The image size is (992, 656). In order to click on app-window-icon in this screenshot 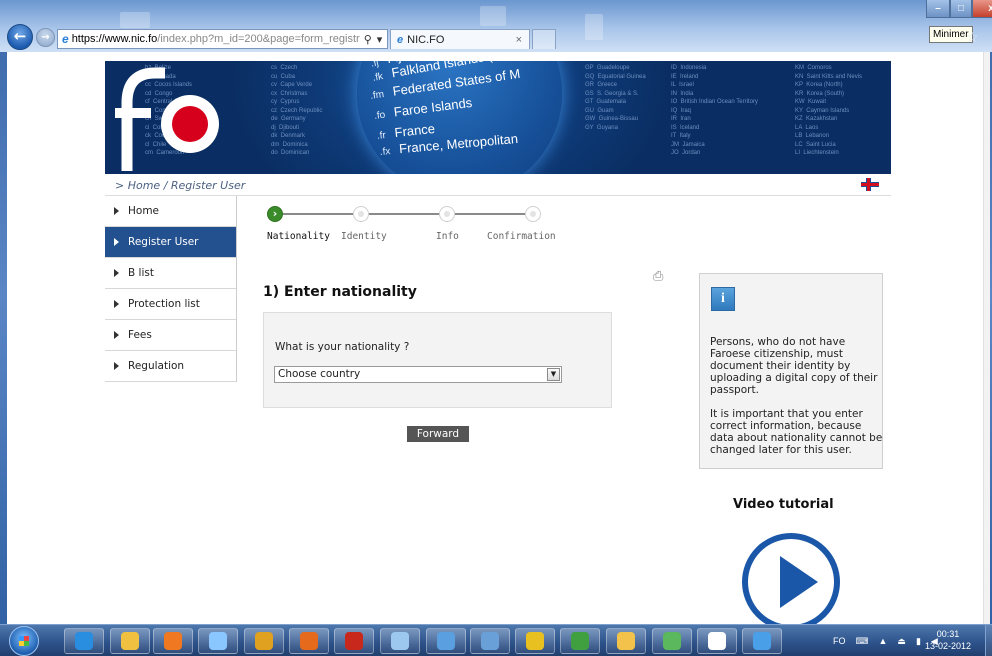, I will do `click(762, 641)`.